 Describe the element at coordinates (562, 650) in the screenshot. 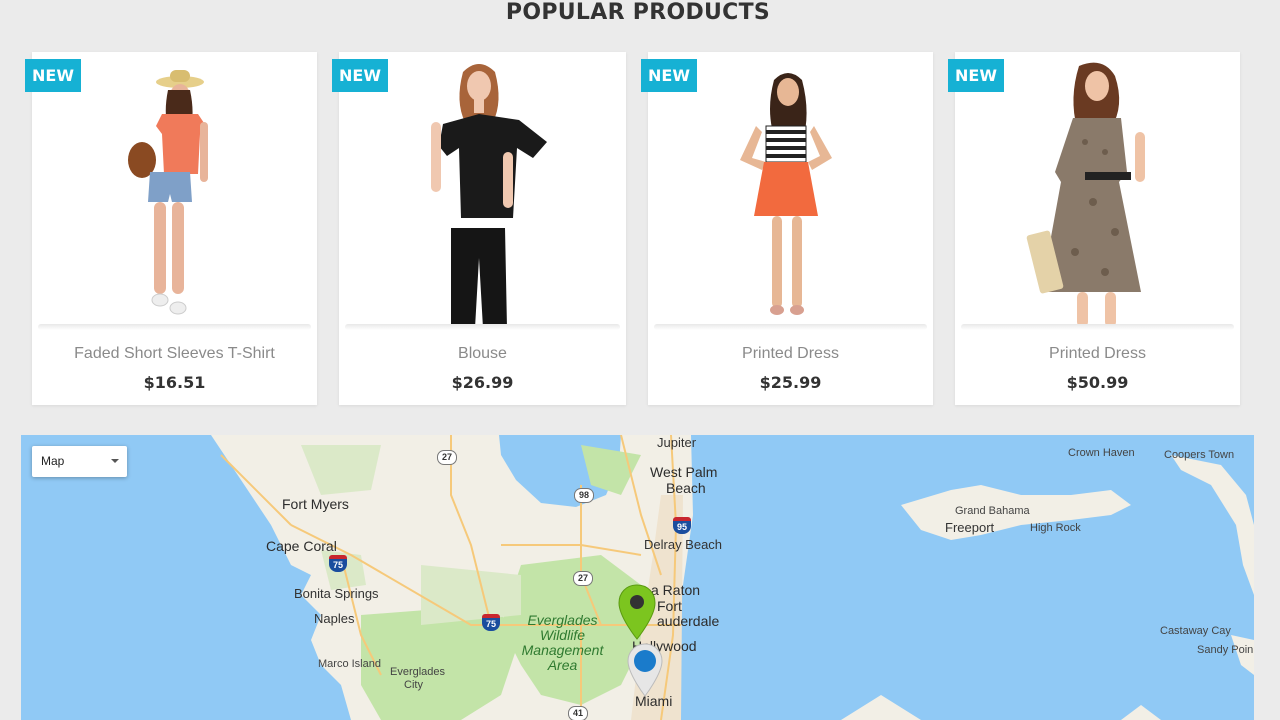

I see `park-label-line: Management` at that location.